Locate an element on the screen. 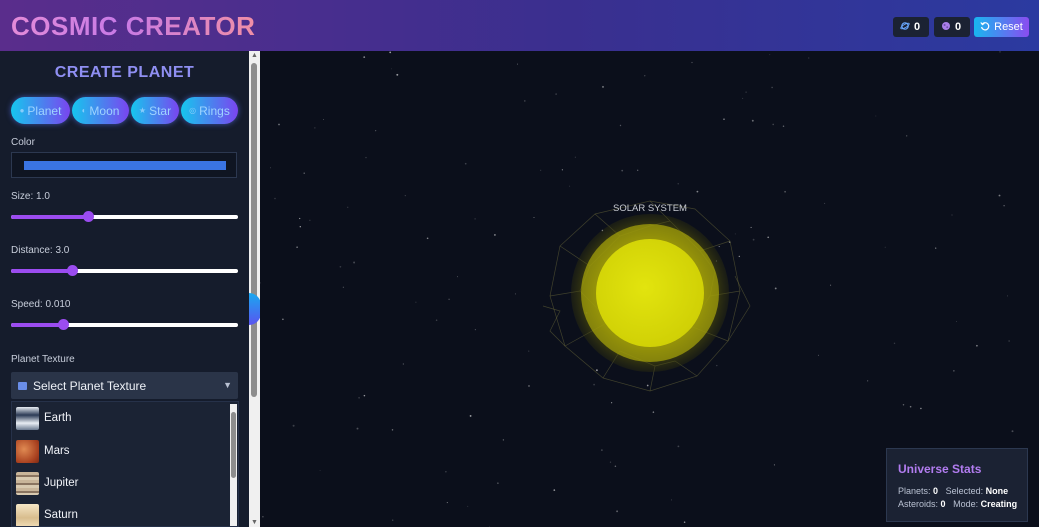 Image resolution: width=1039 pixels, height=527 pixels. reset-icon is located at coordinates (985, 27).